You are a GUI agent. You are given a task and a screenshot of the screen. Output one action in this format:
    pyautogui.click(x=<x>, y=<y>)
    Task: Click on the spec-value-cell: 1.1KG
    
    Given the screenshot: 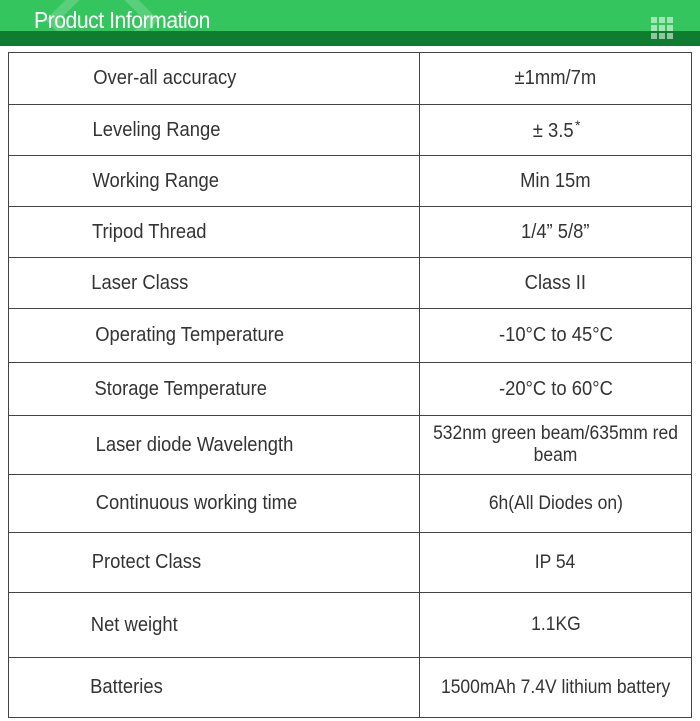 What is the action you would take?
    pyautogui.click(x=555, y=625)
    